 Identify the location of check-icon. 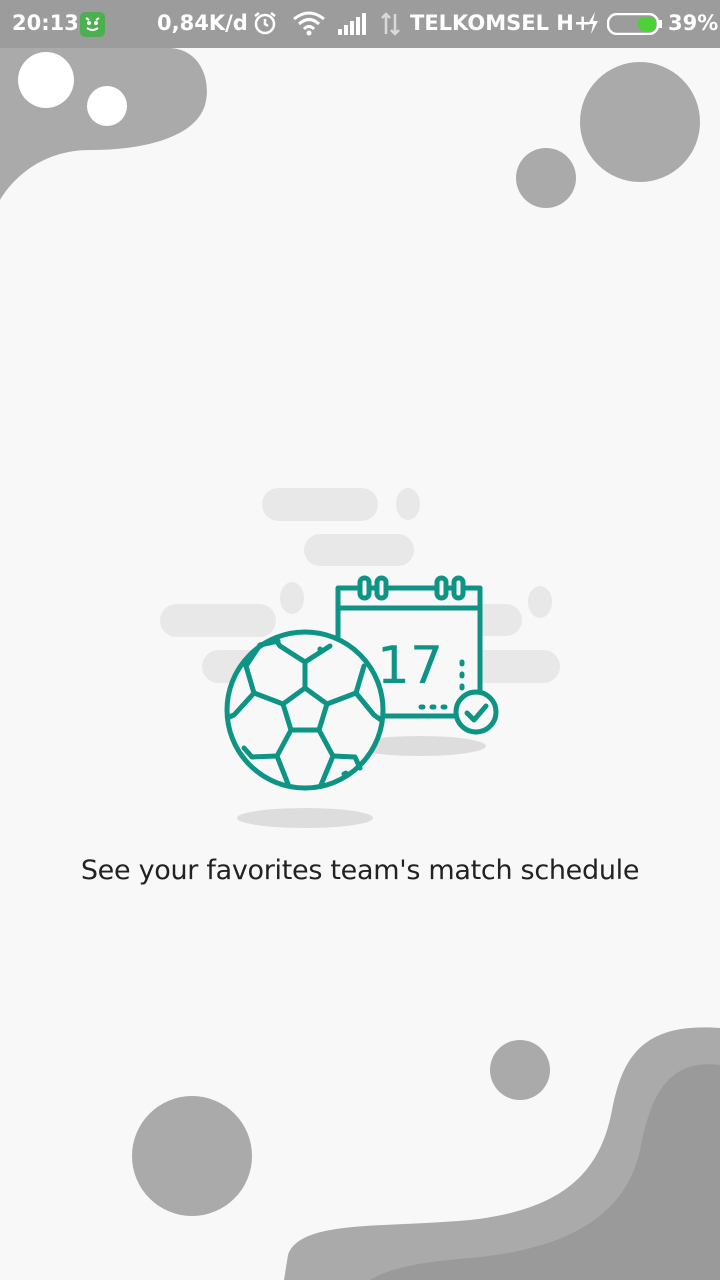
(476, 712).